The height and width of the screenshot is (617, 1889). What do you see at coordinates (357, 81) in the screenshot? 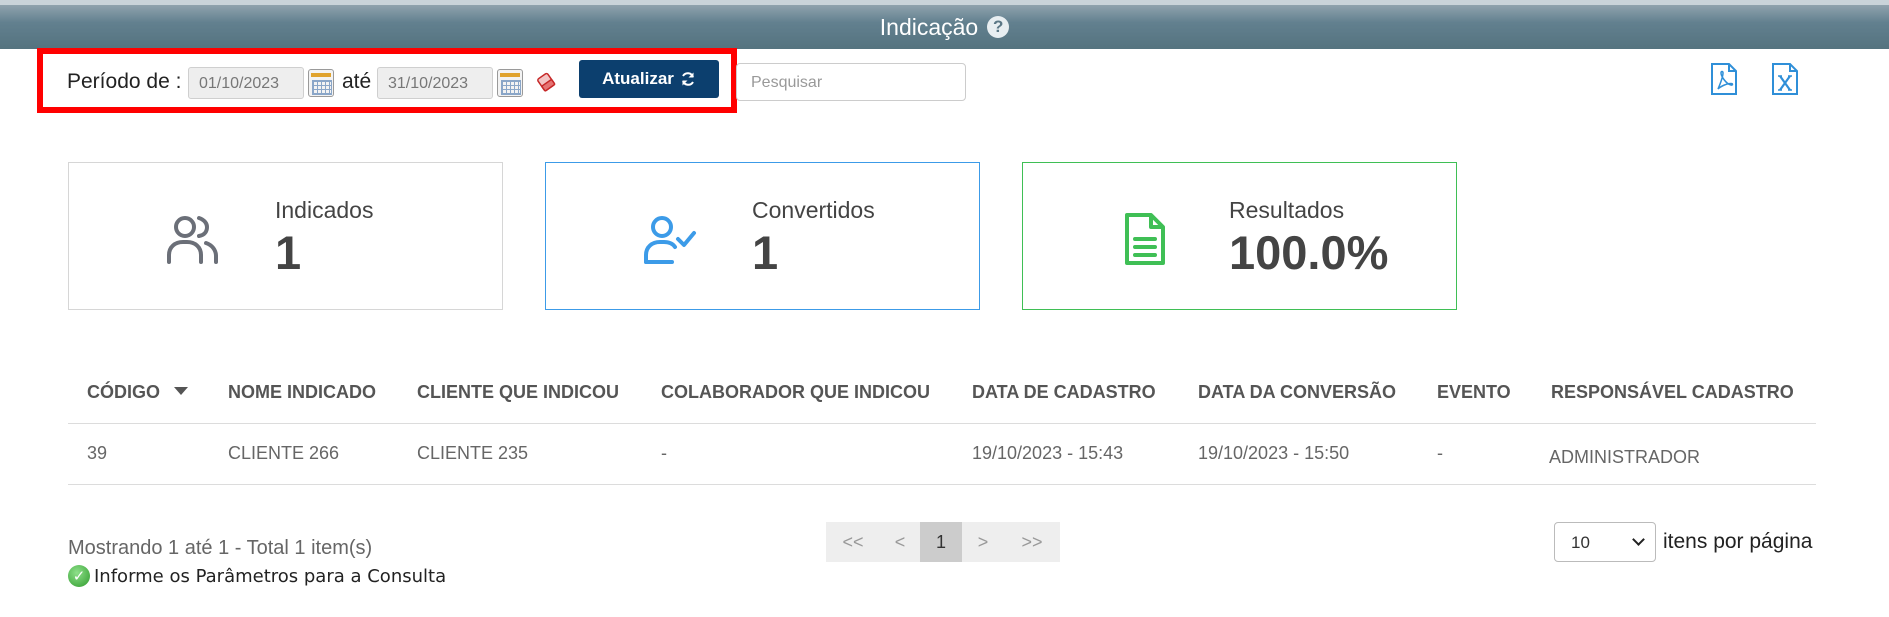
I see `until-label: até` at bounding box center [357, 81].